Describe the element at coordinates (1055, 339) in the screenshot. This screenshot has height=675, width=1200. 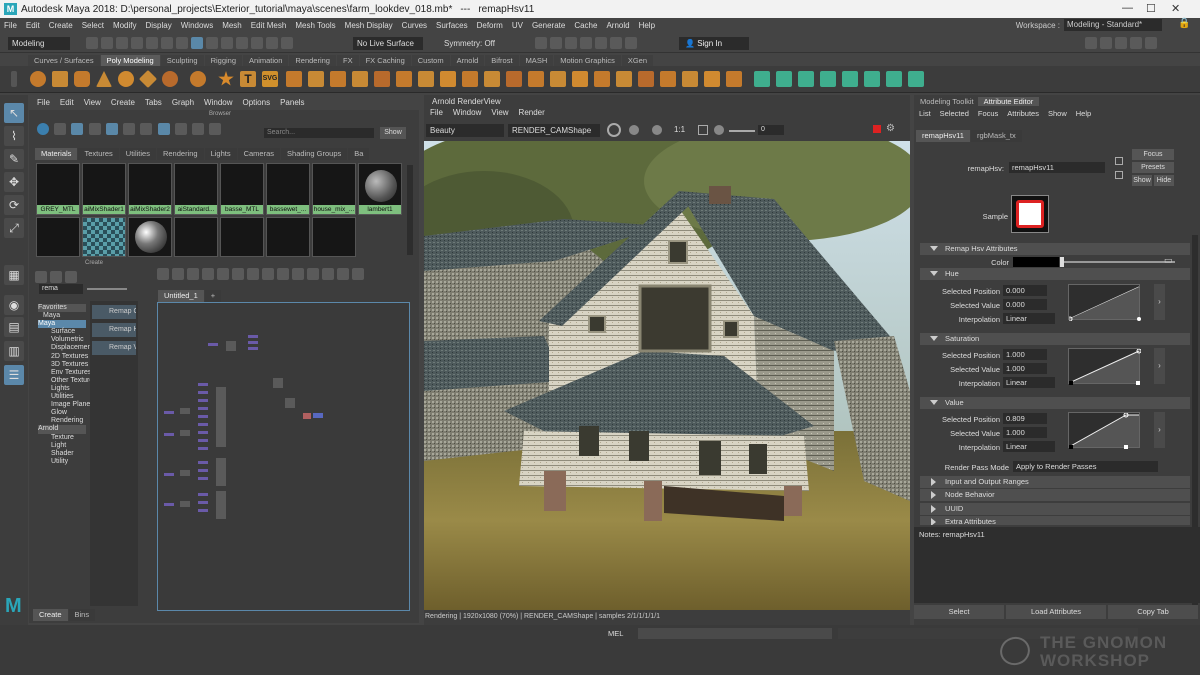
I see `saturation-section: Saturation` at that location.